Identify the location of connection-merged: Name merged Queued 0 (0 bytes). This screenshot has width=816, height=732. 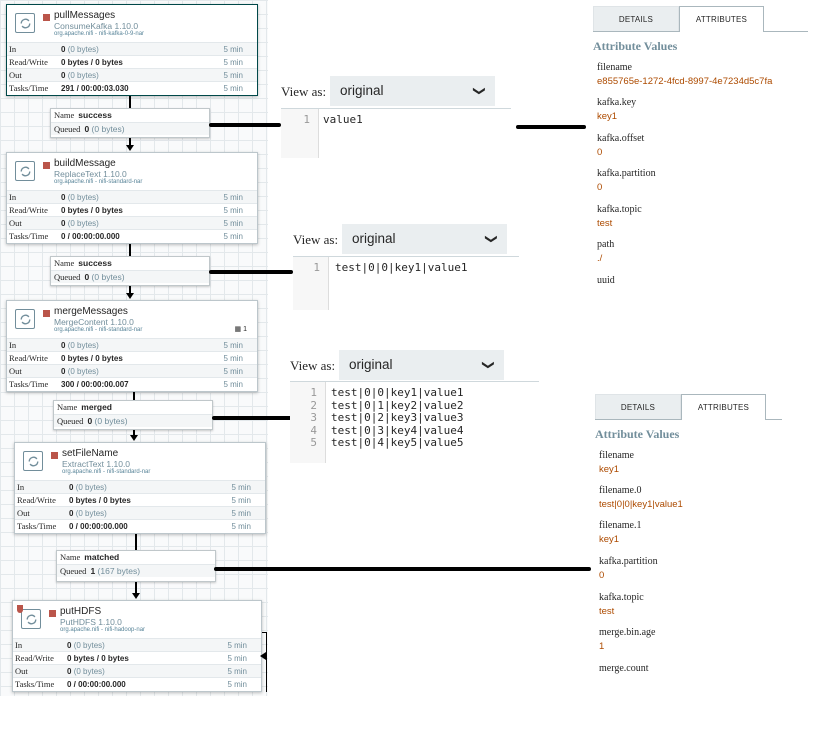
(133, 415).